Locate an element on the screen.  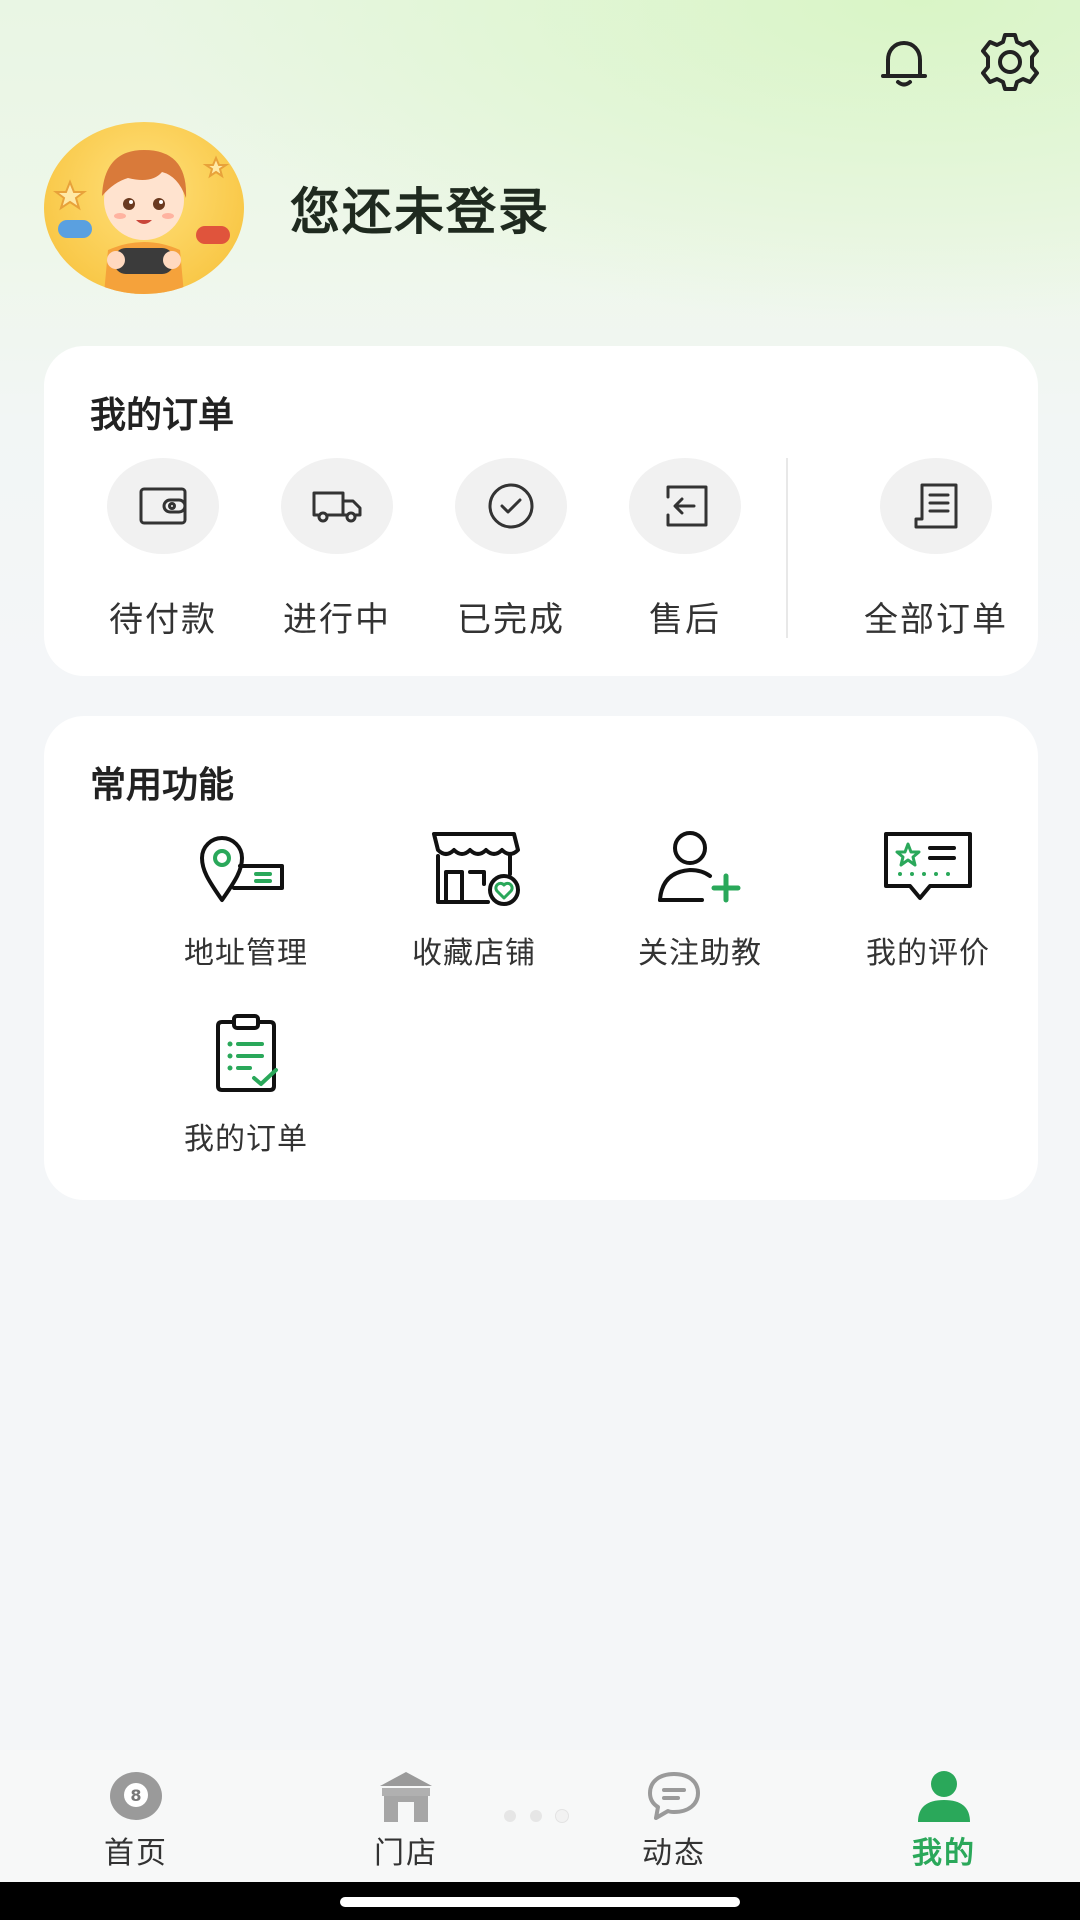
tab-label: 动态 is located at coordinates (674, 1853).